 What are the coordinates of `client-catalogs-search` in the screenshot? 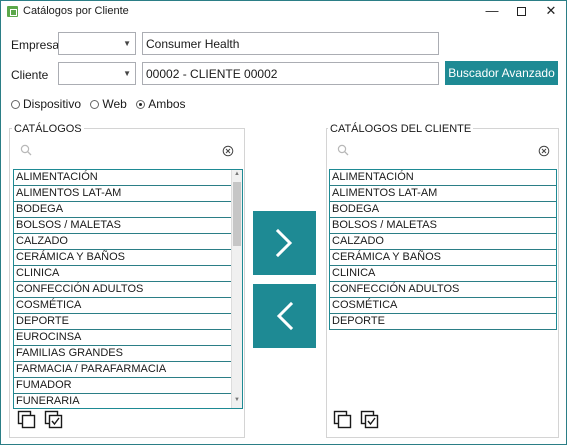 It's located at (443, 153).